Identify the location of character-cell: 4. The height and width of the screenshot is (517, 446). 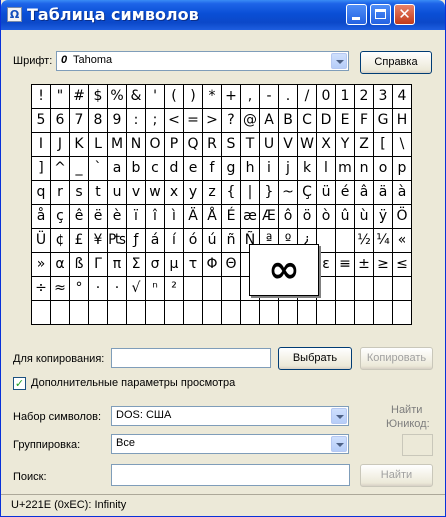
(402, 97).